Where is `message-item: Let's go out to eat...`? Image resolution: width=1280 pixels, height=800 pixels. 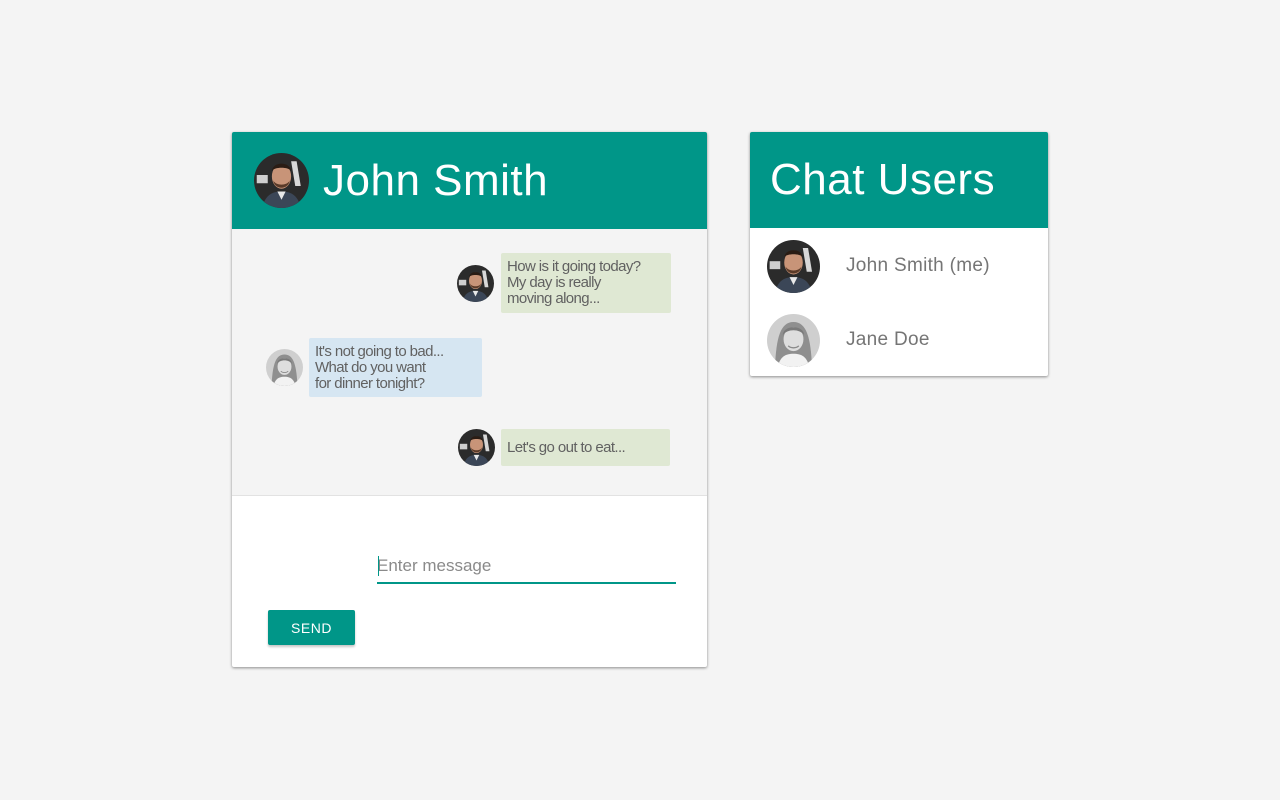
message-item: Let's go out to eat... is located at coordinates (564, 447).